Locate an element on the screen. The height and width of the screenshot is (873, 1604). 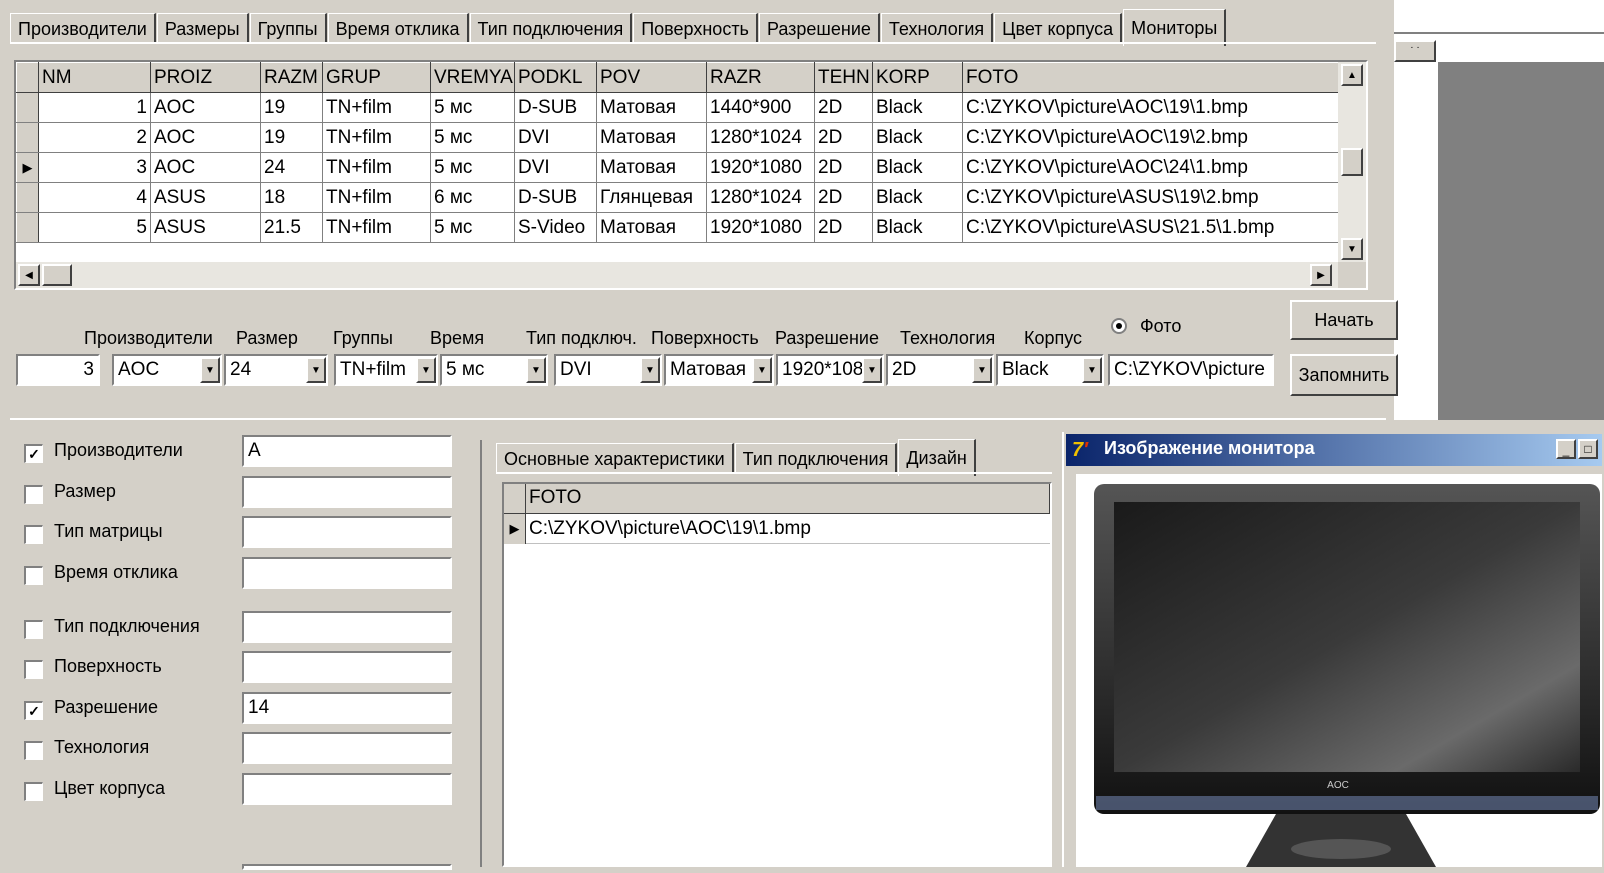
grid-hscrollbar: ◀ ▶ is located at coordinates (677, 275).